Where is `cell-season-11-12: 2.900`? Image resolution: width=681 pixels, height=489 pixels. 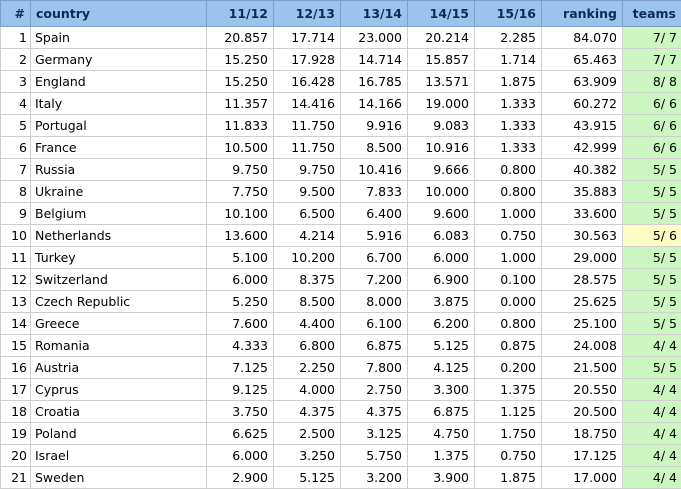 cell-season-11-12: 2.900 is located at coordinates (240, 478).